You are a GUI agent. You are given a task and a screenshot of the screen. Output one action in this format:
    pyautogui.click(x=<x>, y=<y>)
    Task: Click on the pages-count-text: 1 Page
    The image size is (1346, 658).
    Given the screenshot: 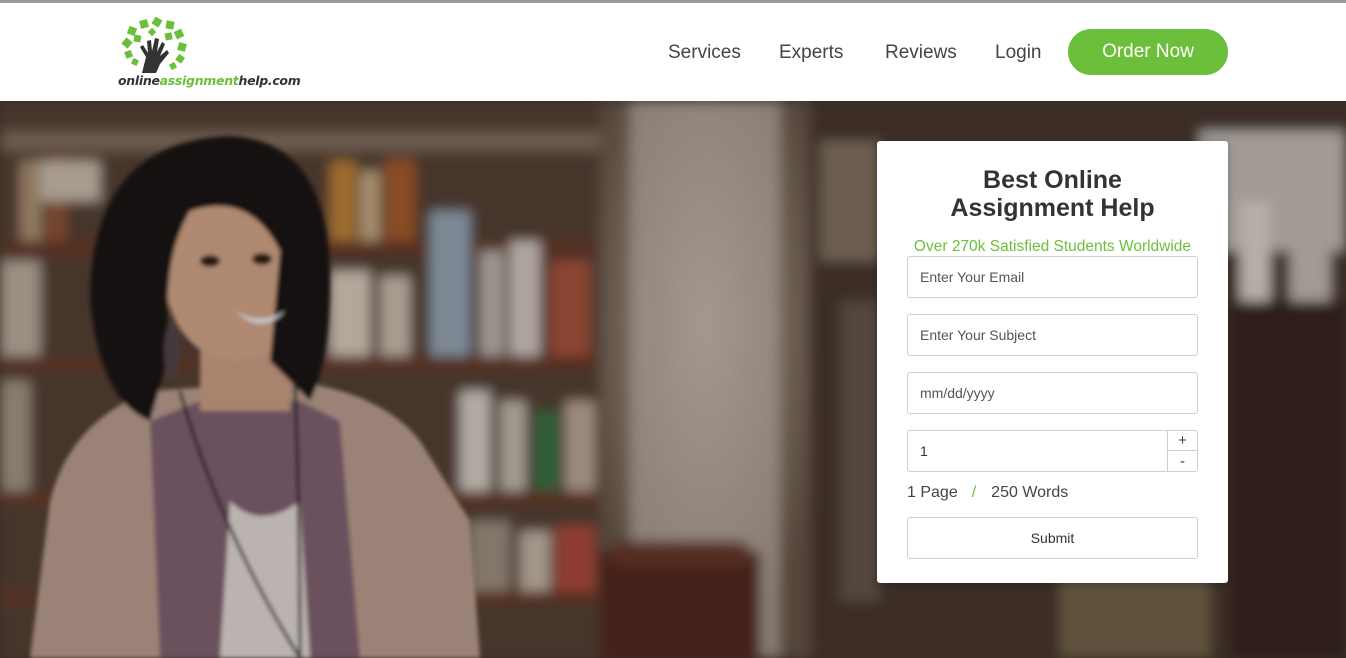 What is the action you would take?
    pyautogui.click(x=932, y=492)
    